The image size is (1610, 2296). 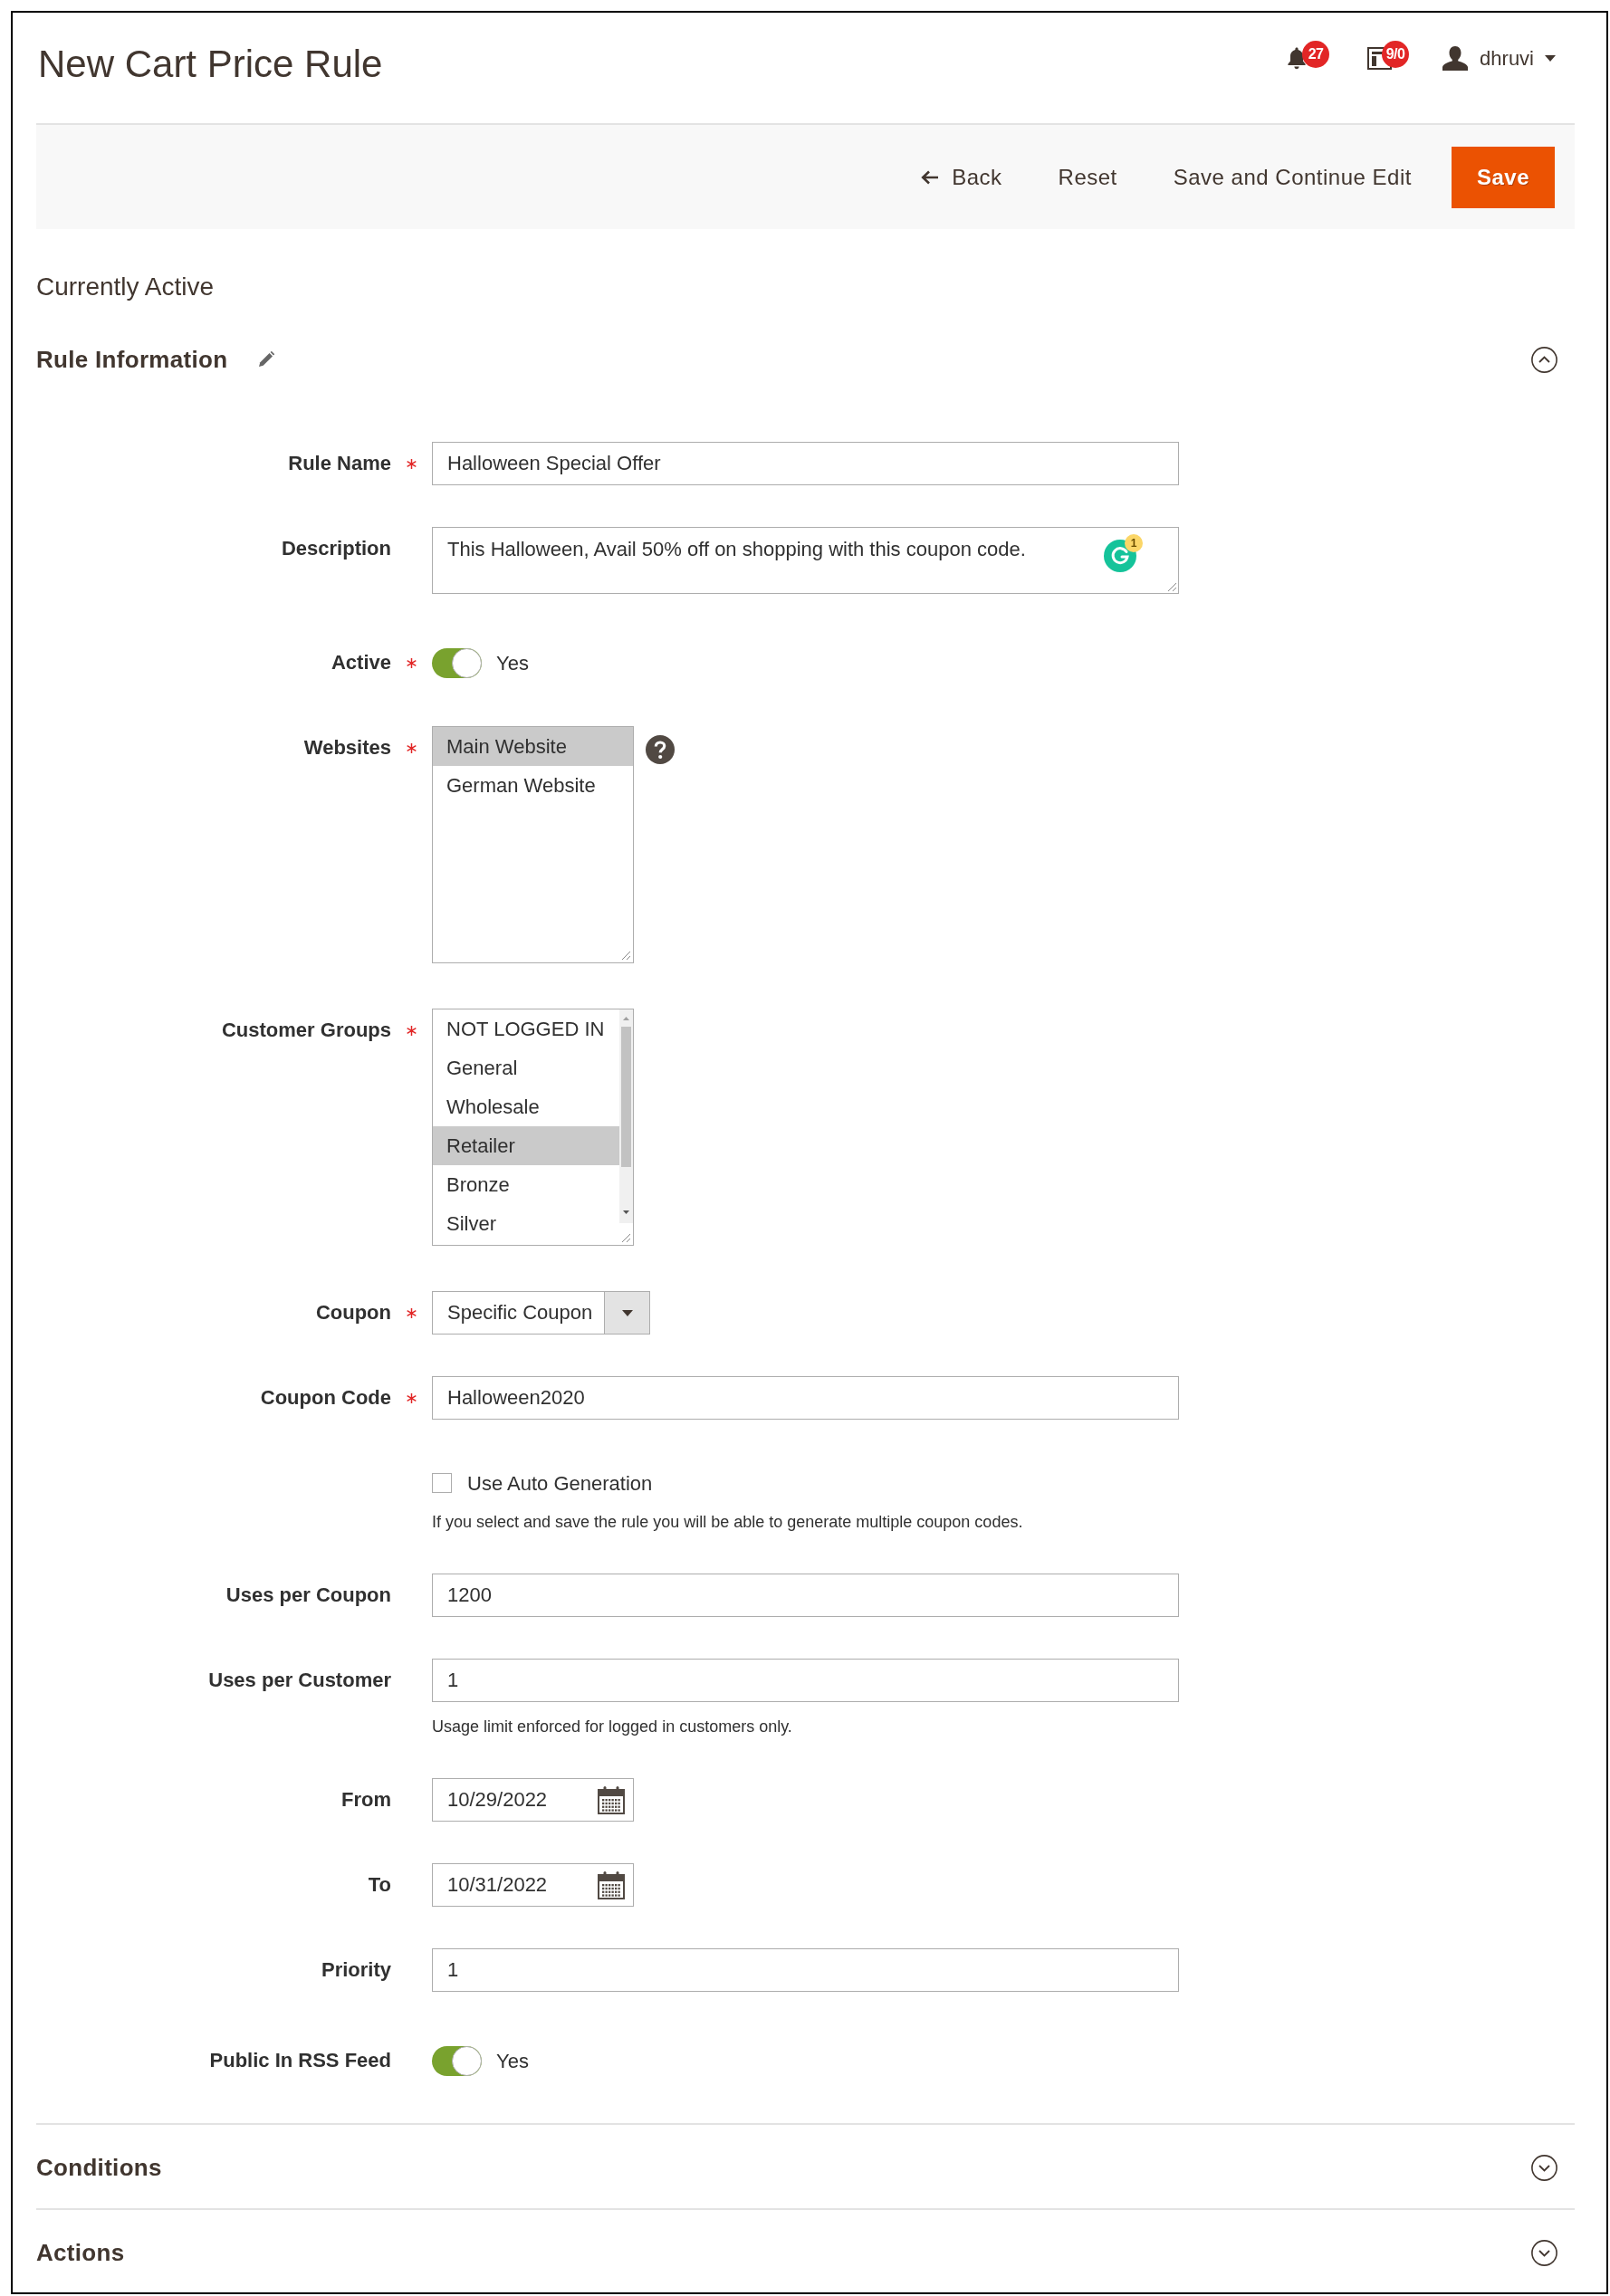 What do you see at coordinates (526, 1223) in the screenshot?
I see `listbox-option: Silver` at bounding box center [526, 1223].